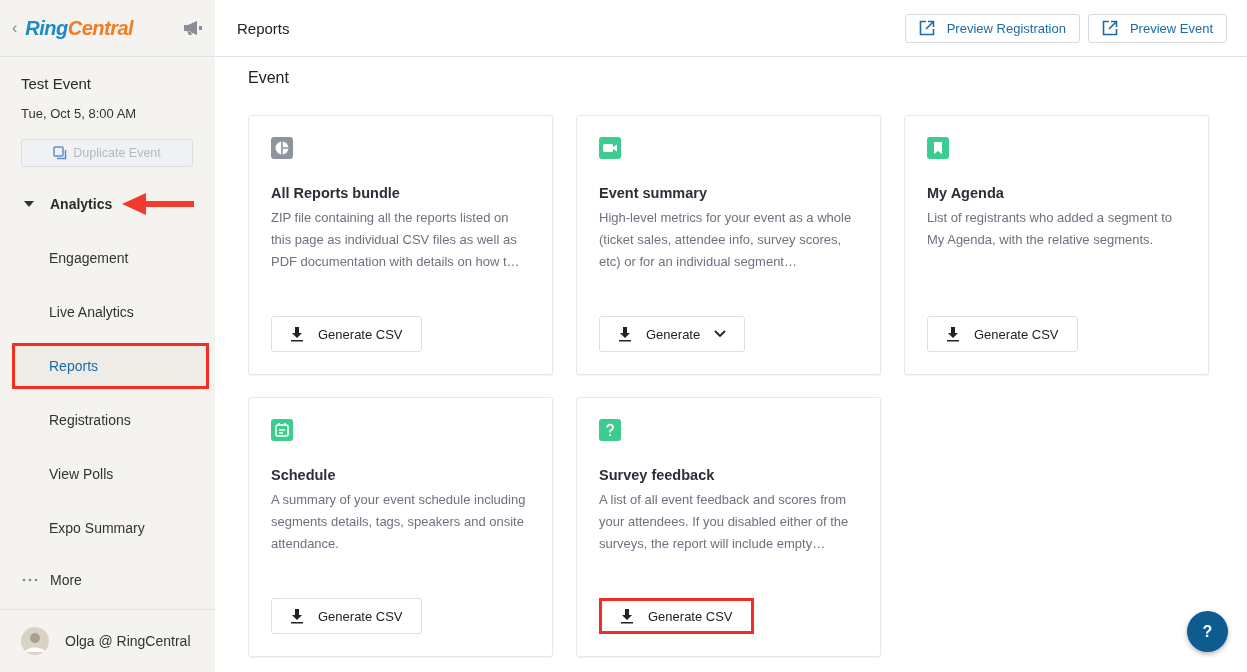 The width and height of the screenshot is (1247, 672). I want to click on more-link: More, so click(66, 580).